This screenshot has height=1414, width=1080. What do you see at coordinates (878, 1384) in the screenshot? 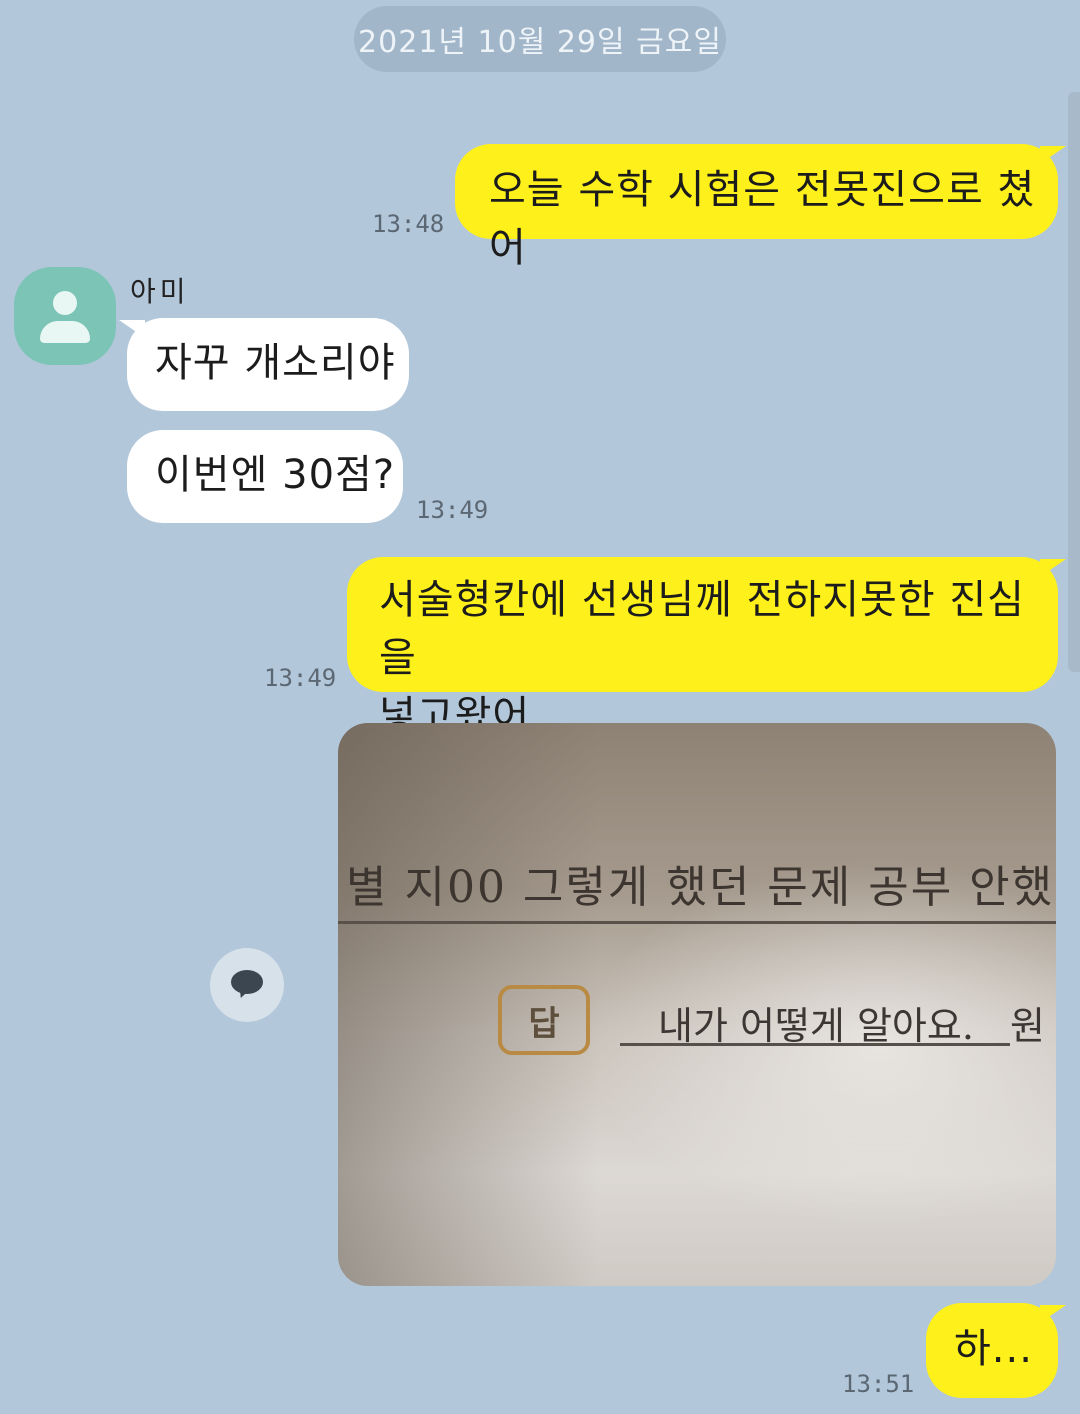
I see `message-time: 13:51` at bounding box center [878, 1384].